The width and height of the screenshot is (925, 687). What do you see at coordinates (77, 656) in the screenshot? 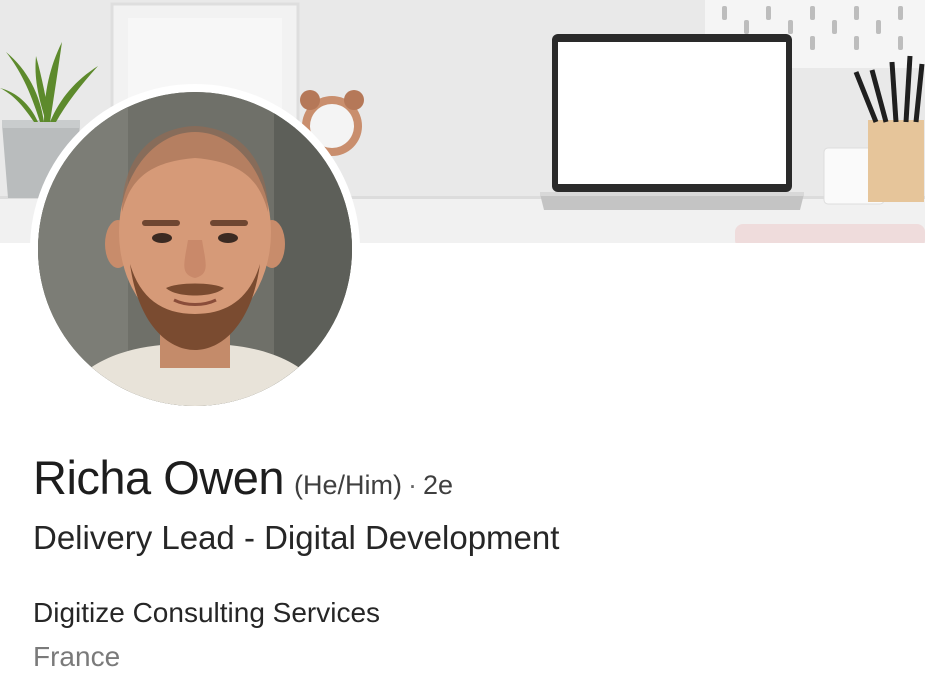
I see `profile-location: France` at bounding box center [77, 656].